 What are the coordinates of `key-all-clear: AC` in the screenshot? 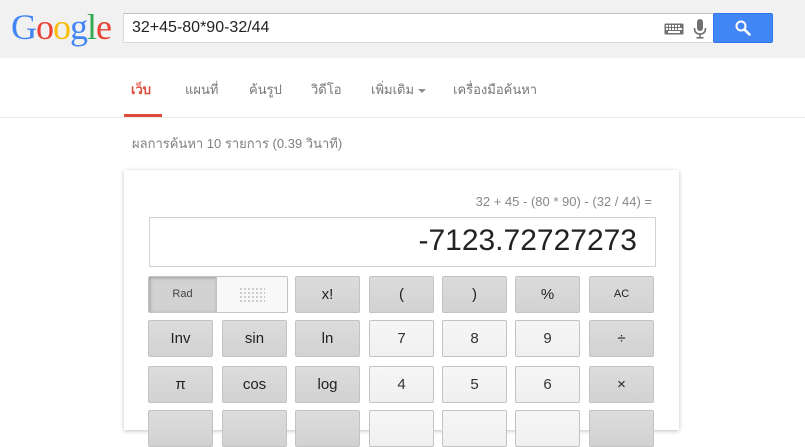 It's located at (621, 294).